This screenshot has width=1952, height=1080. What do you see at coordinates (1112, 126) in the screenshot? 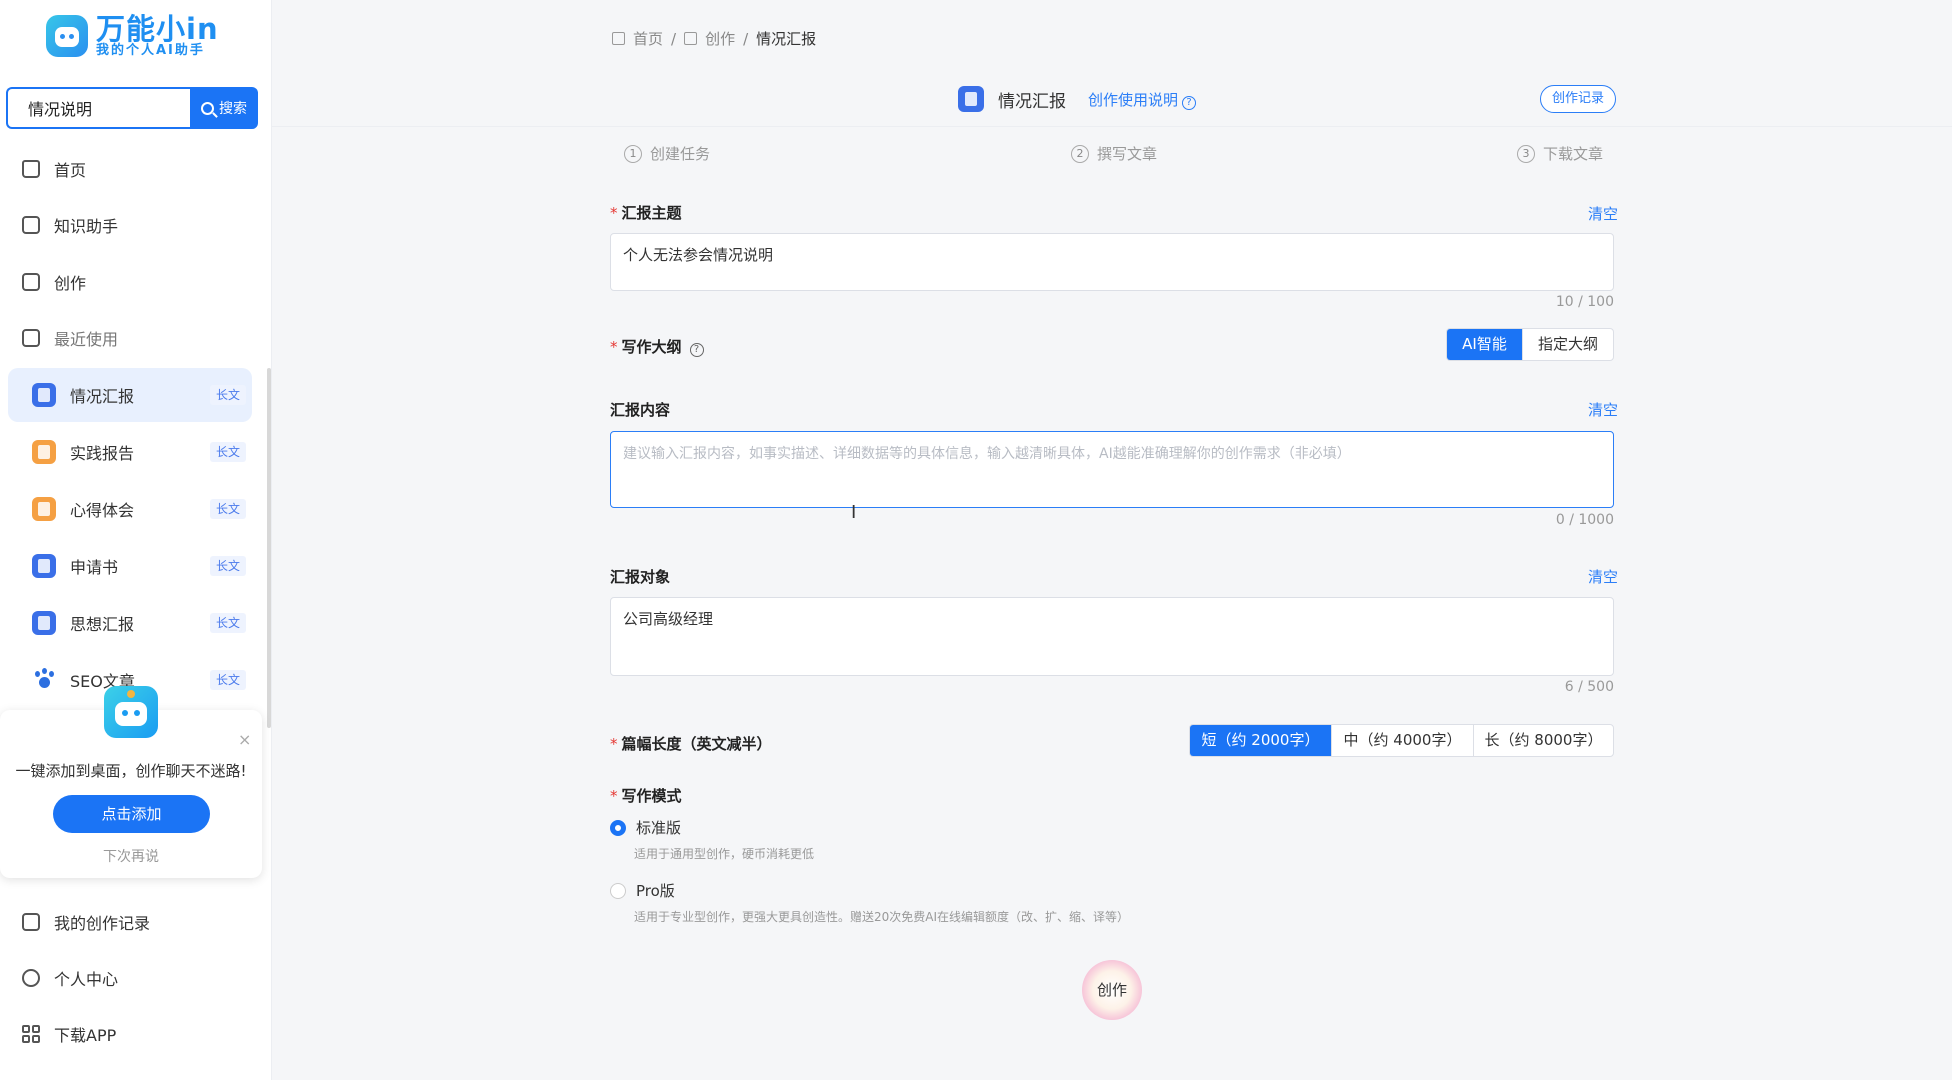
I see `header-divider` at bounding box center [1112, 126].